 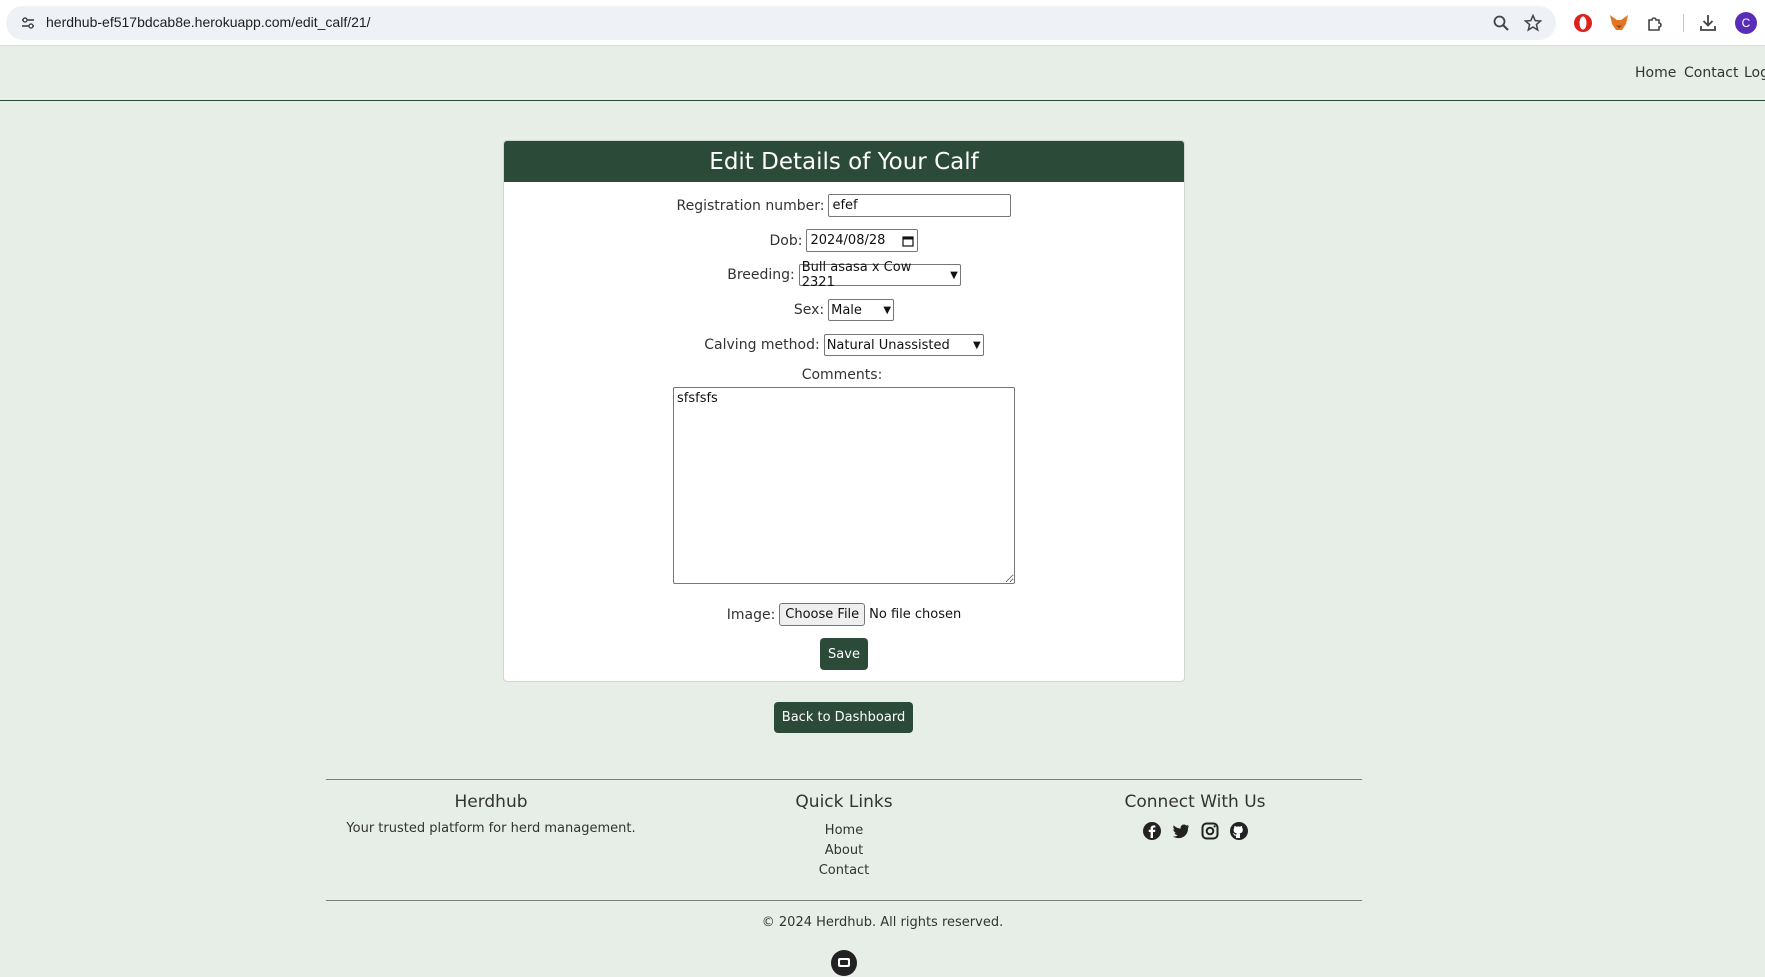 What do you see at coordinates (844, 871) in the screenshot?
I see `footer-contact-link: Contact` at bounding box center [844, 871].